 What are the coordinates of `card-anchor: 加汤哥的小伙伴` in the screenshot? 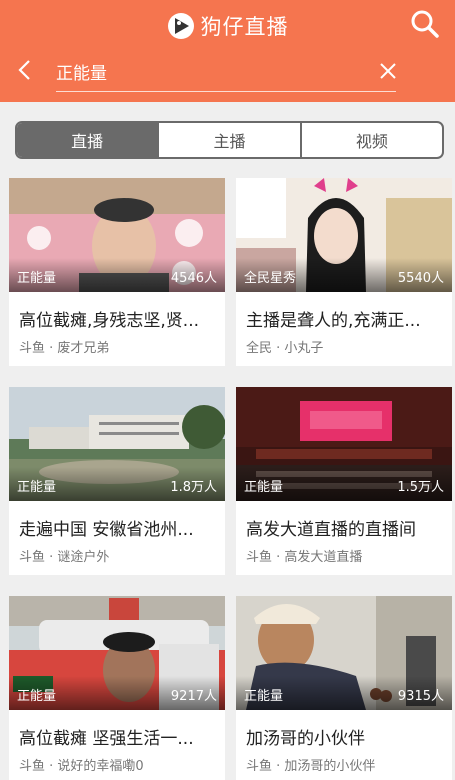 It's located at (330, 766).